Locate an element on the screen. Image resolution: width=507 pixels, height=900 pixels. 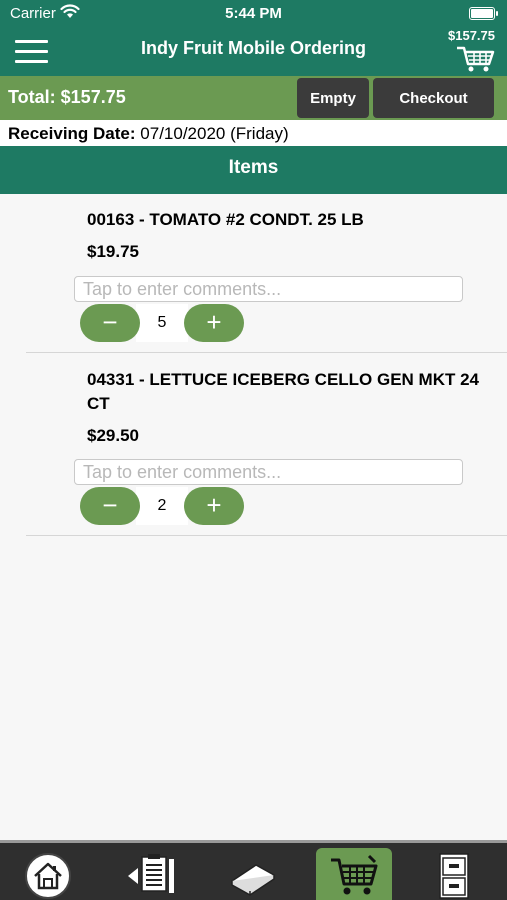
cart-icon is located at coordinates (354, 874).